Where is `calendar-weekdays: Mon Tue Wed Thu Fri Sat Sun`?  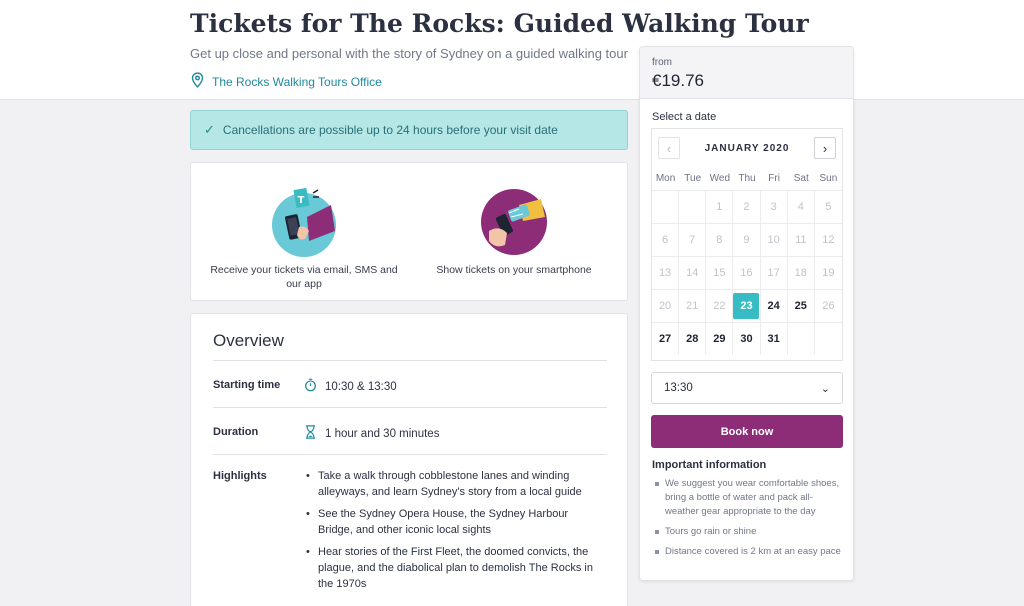 calendar-weekdays: Mon Tue Wed Thu Fri Sat Sun is located at coordinates (747, 178).